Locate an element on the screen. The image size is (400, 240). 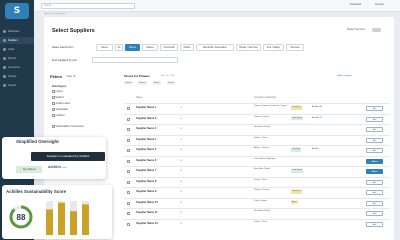
table-row: Supplier Name 3 ★ Heraklion, Brazil Add is located at coordinates (257, 129).